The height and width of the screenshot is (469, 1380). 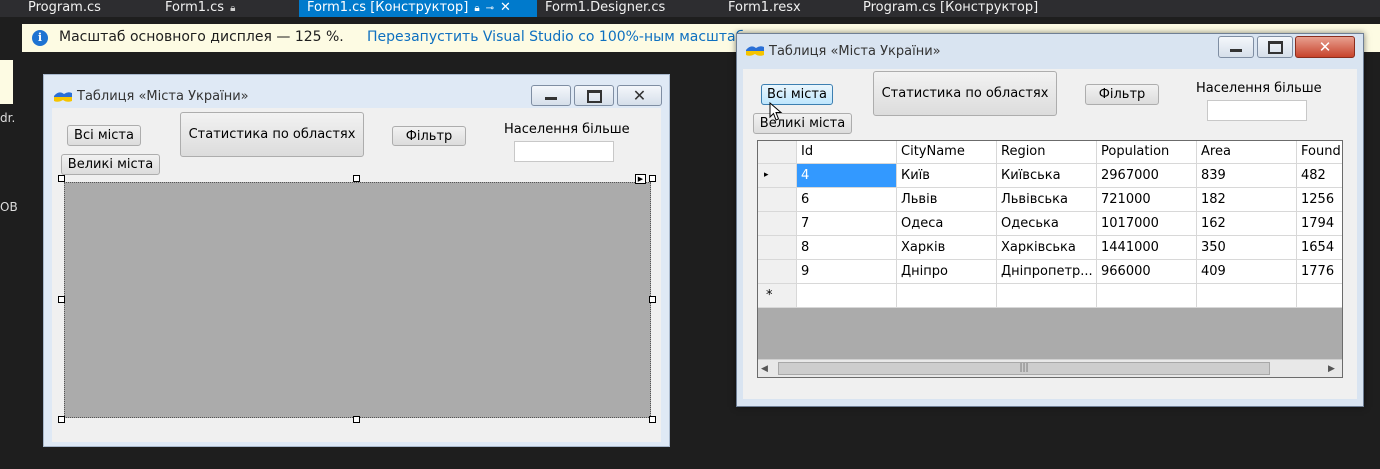 I want to click on table-cell: 6, so click(x=847, y=200).